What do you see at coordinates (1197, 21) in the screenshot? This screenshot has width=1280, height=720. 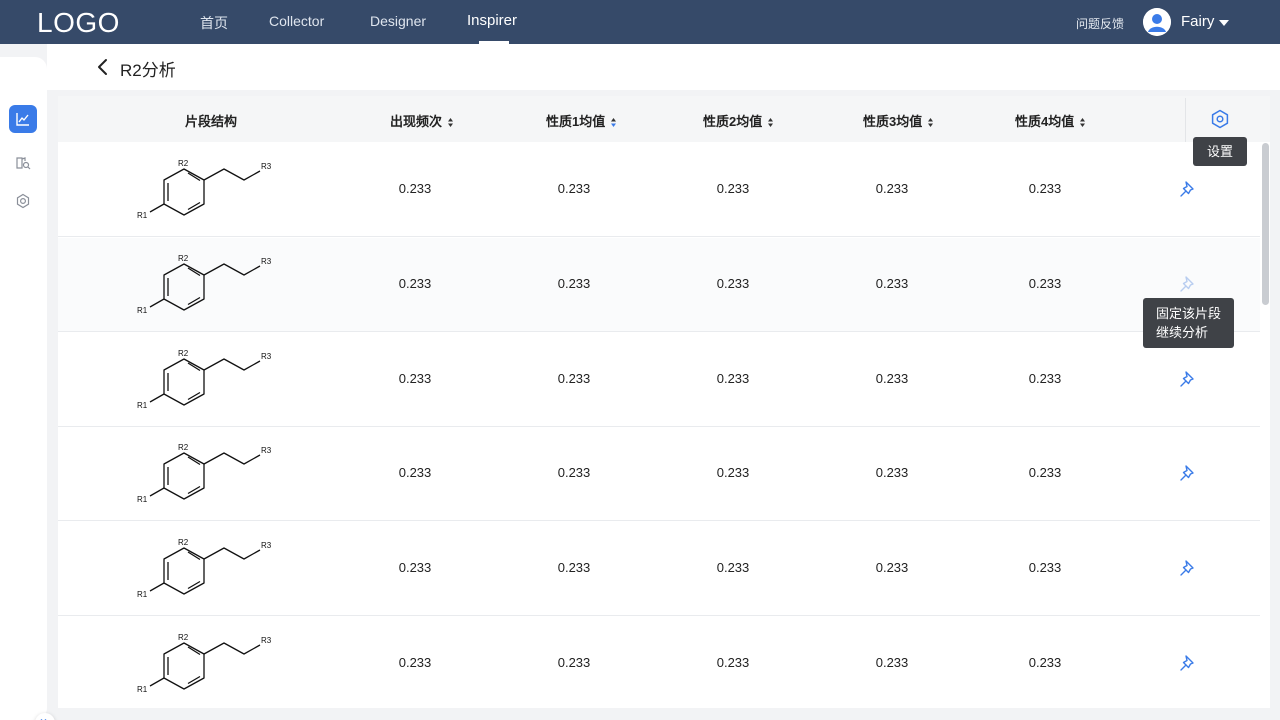 I see `user-menu: Fairy` at bounding box center [1197, 21].